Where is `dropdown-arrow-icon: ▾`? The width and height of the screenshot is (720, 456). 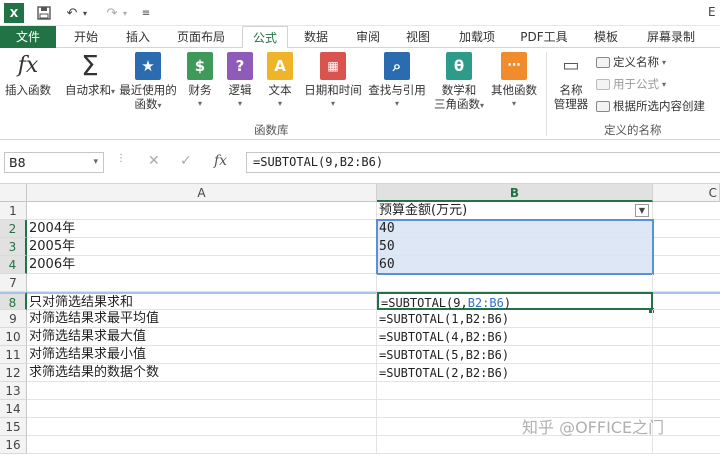
dropdown-arrow-icon: ▾ is located at coordinates (112, 91).